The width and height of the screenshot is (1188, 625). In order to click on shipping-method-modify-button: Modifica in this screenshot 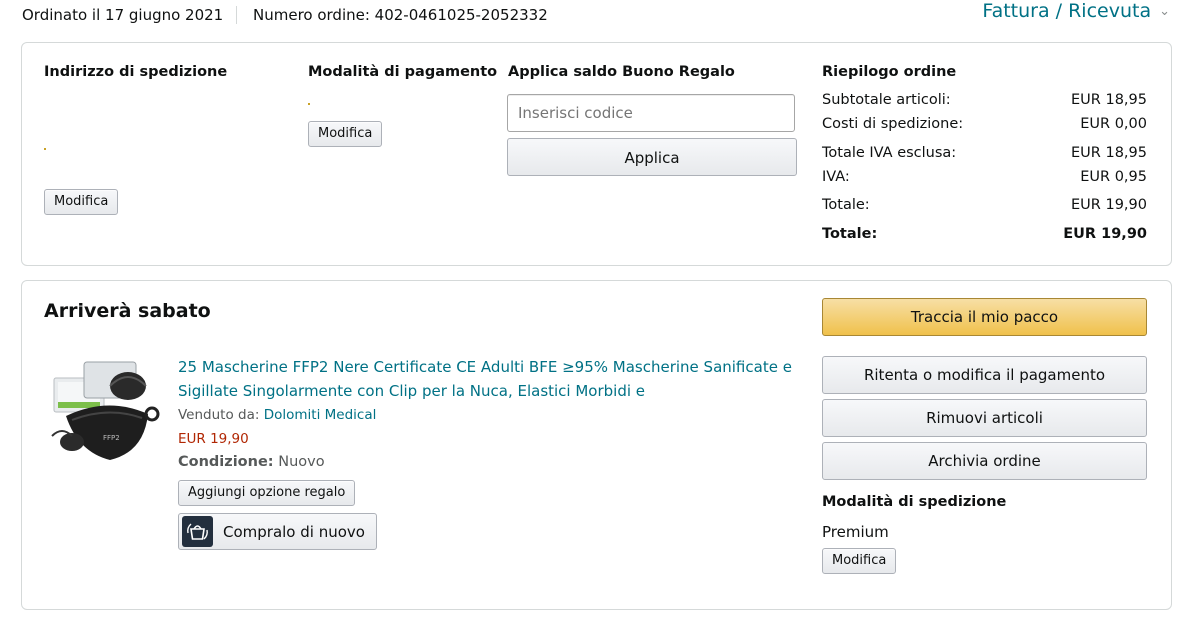, I will do `click(859, 561)`.